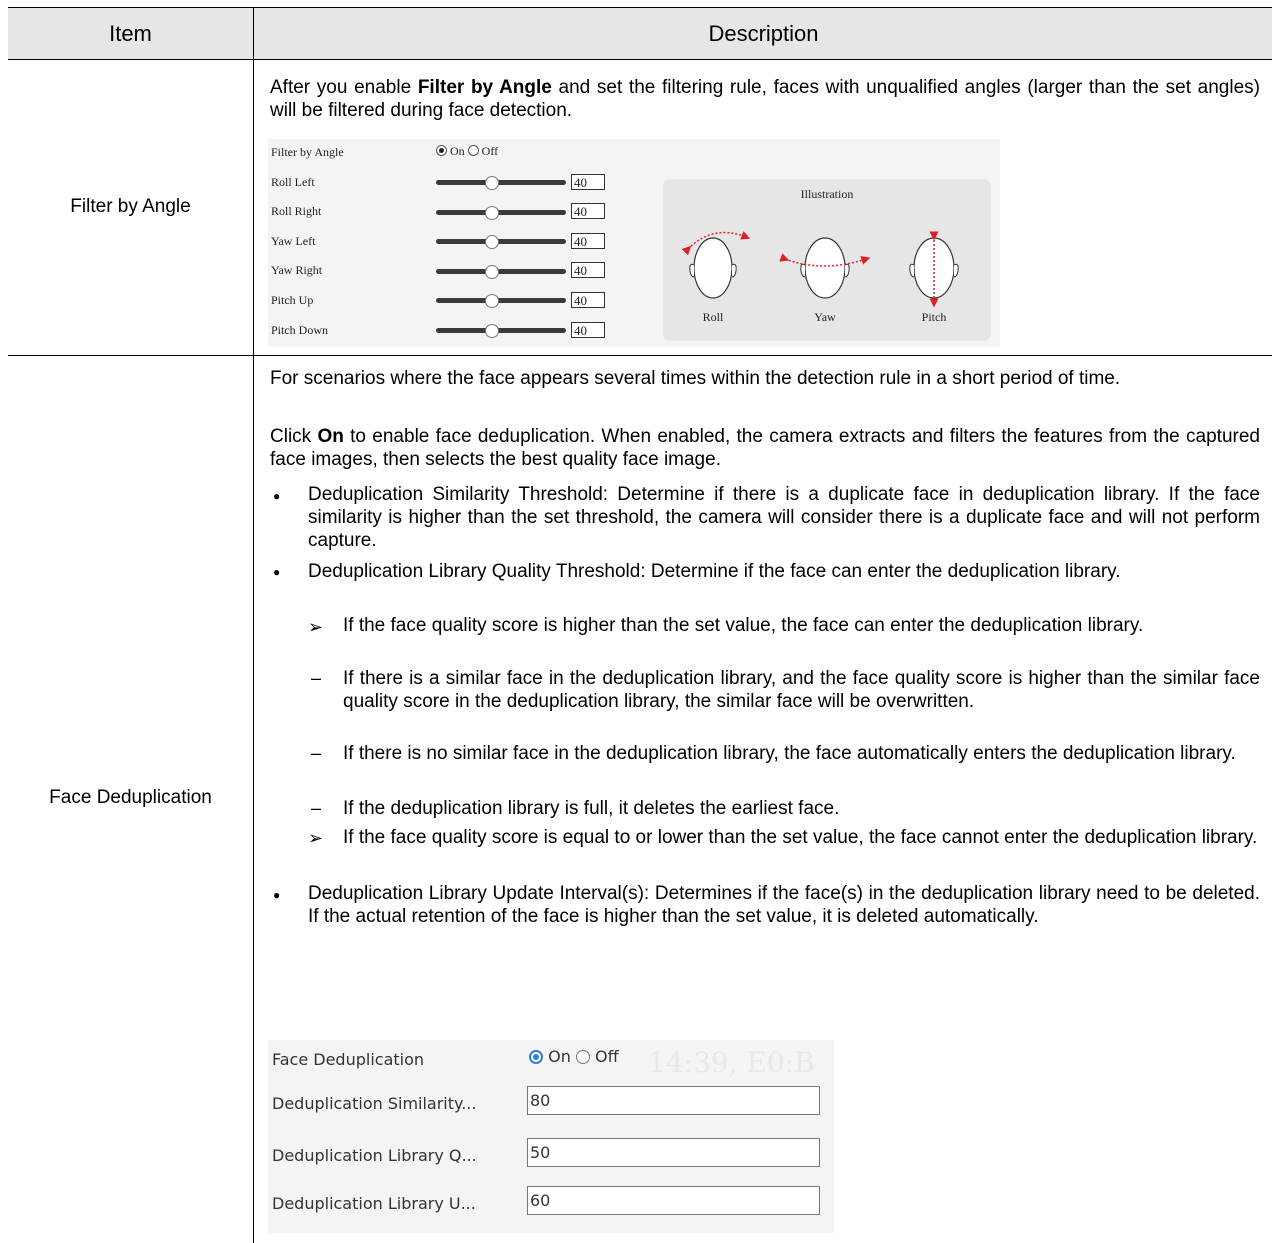  What do you see at coordinates (457, 151) in the screenshot?
I see `filter-on-label: On` at bounding box center [457, 151].